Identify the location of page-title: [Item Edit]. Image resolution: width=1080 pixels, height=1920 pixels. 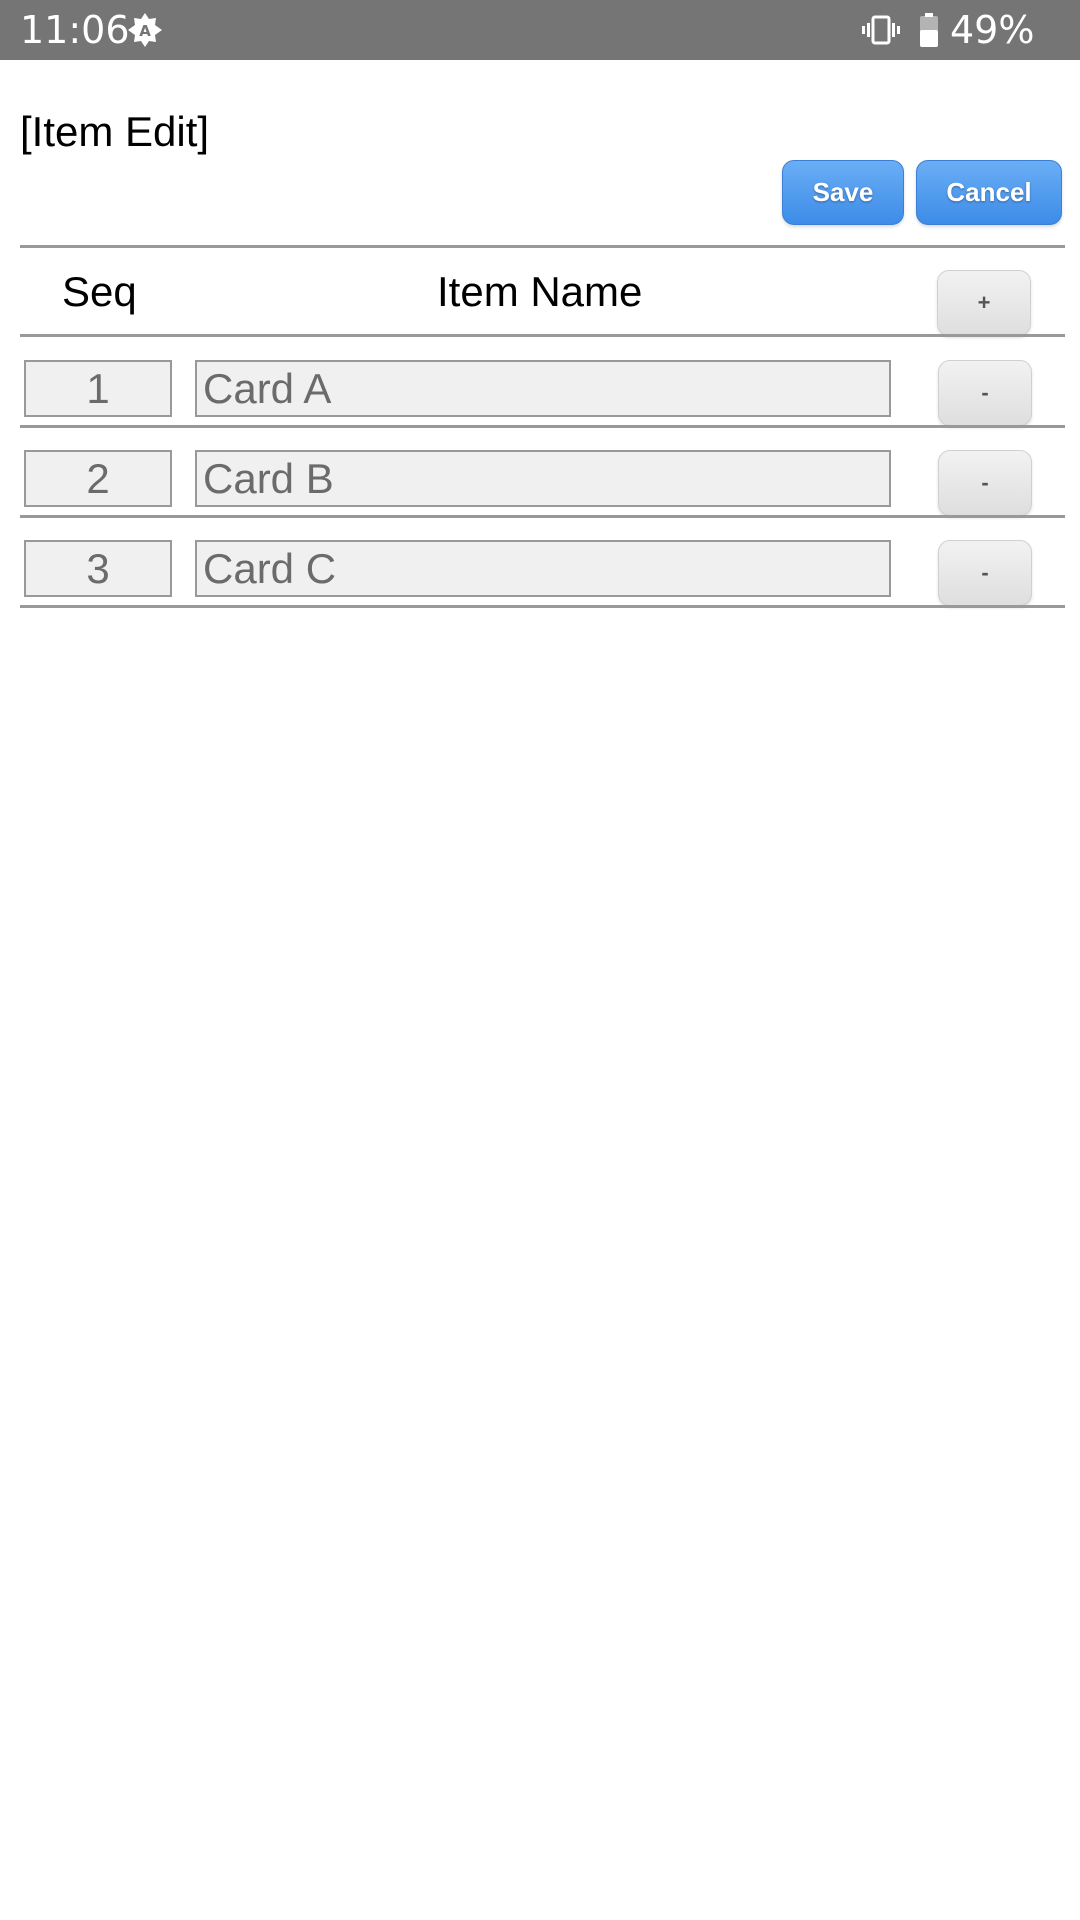
(115, 131).